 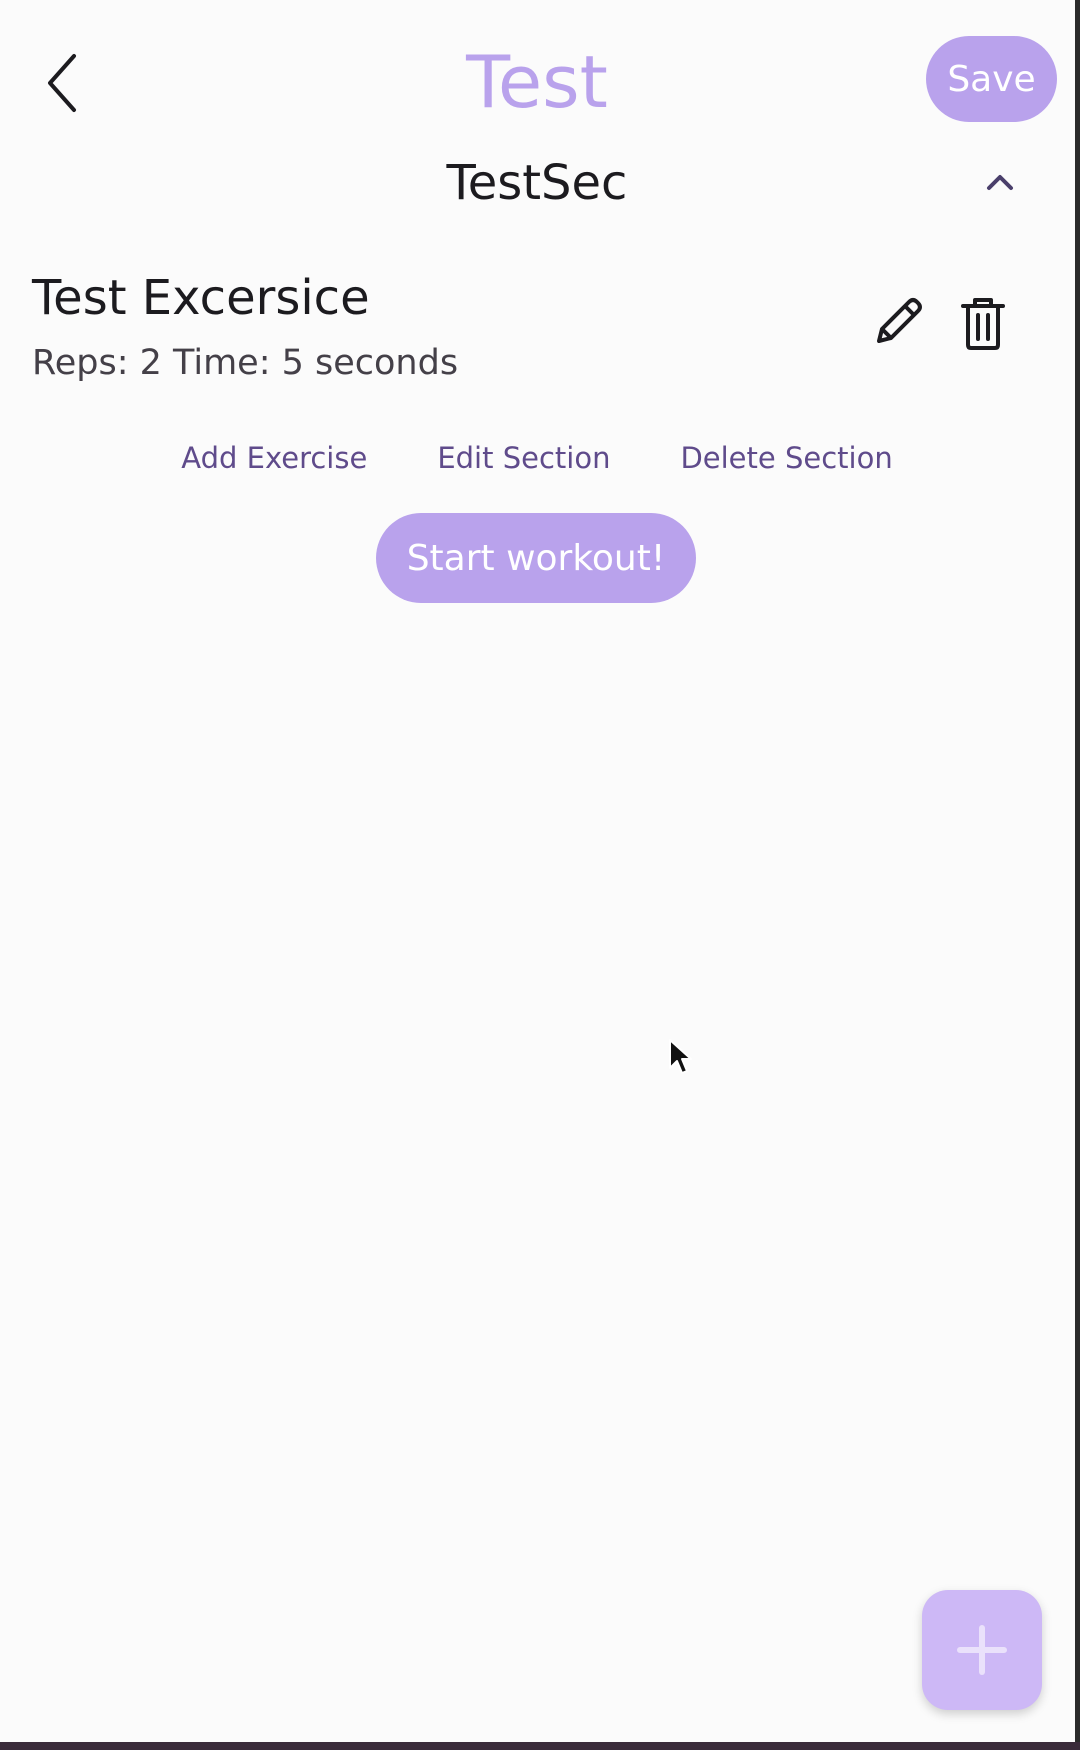 I want to click on section-actions: Add Exercise Edit Section Delete Section, so click(x=537, y=458).